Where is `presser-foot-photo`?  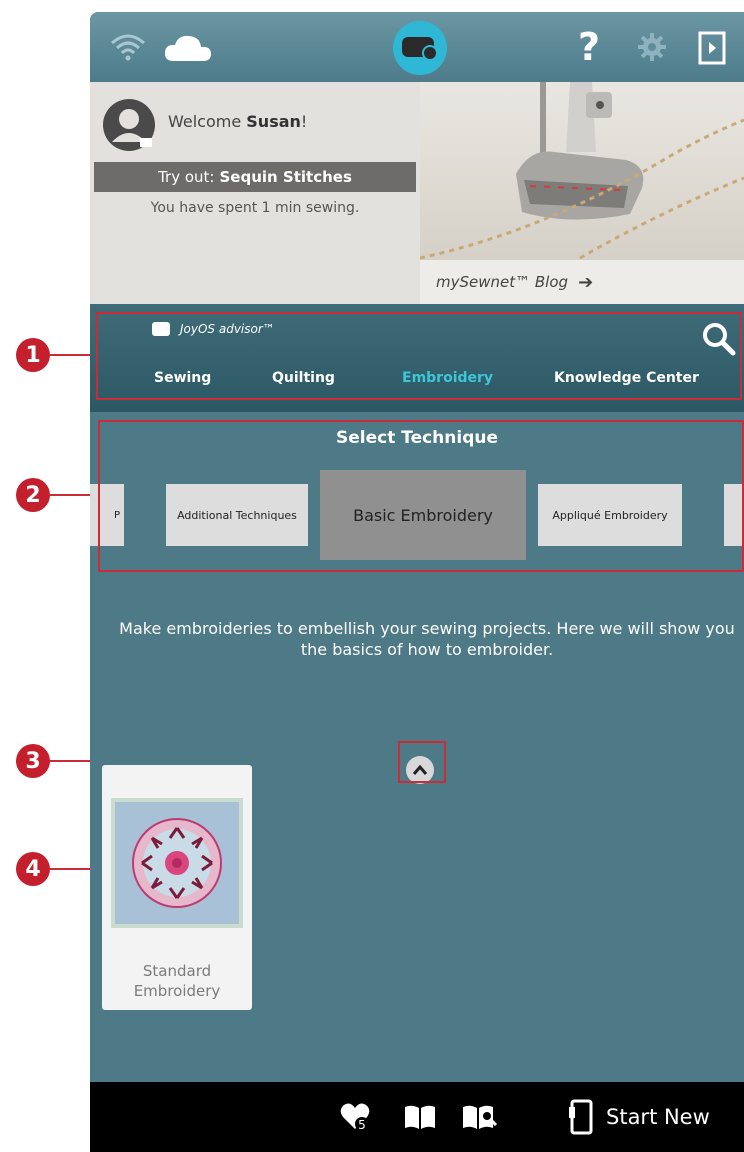
presser-foot-photo is located at coordinates (582, 171).